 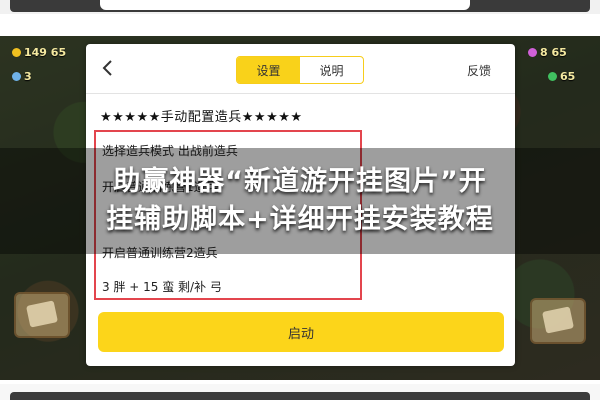 I want to click on gold-icon, so click(x=16, y=52).